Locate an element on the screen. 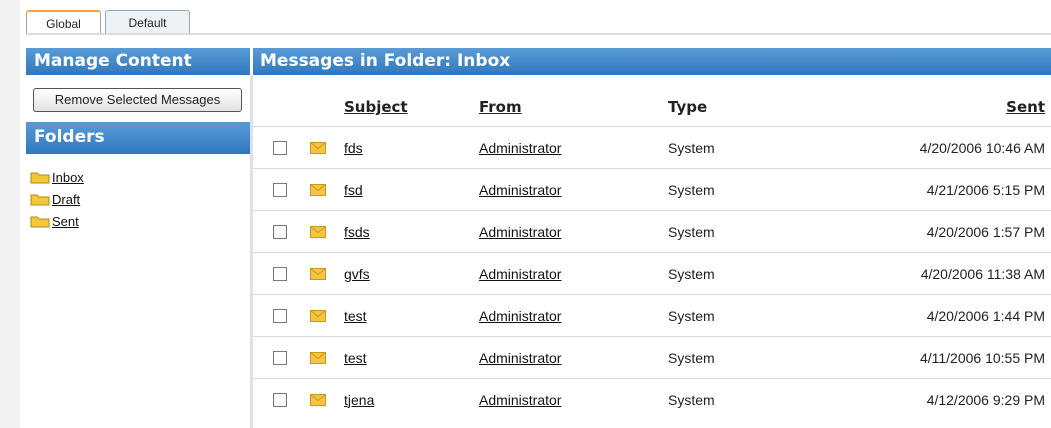 The width and height of the screenshot is (1051, 428). tab-global: Global is located at coordinates (63, 22).